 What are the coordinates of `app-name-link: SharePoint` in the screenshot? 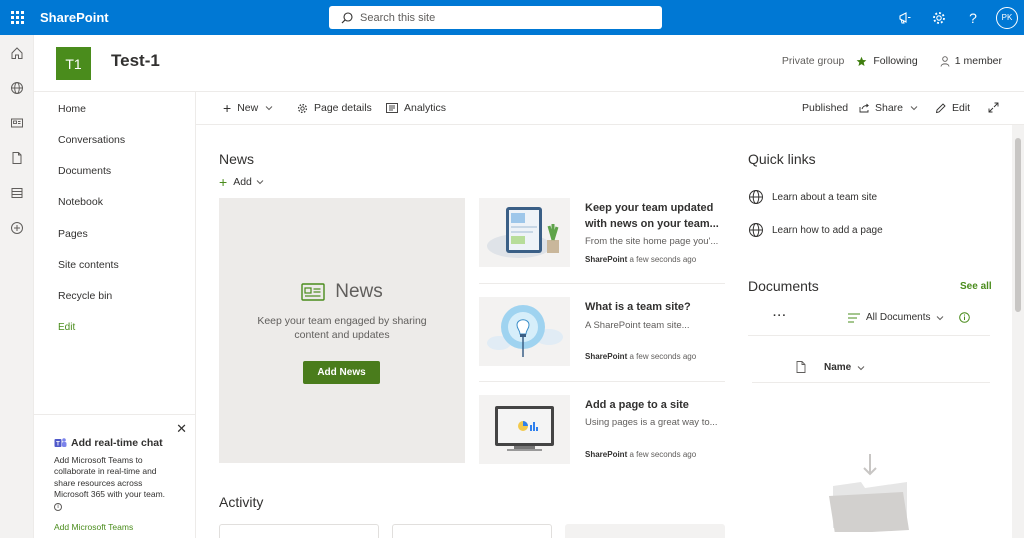 It's located at (74, 17).